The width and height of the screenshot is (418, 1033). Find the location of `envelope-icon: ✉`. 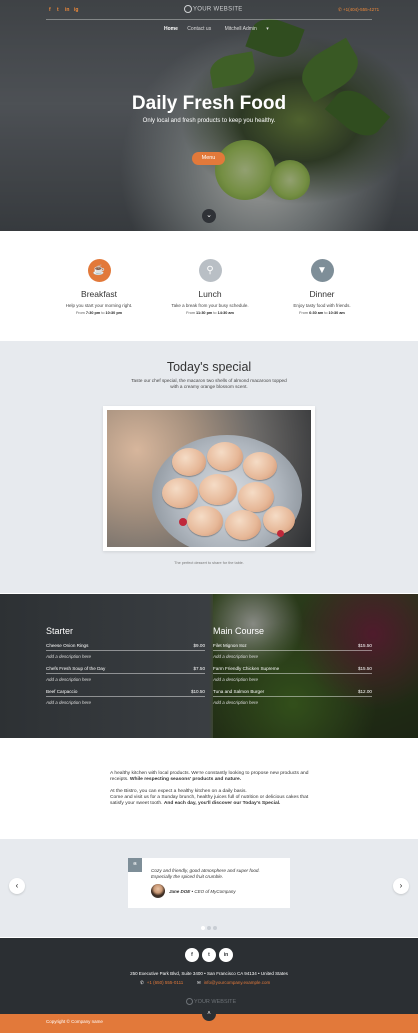

envelope-icon: ✉ is located at coordinates (199, 982).